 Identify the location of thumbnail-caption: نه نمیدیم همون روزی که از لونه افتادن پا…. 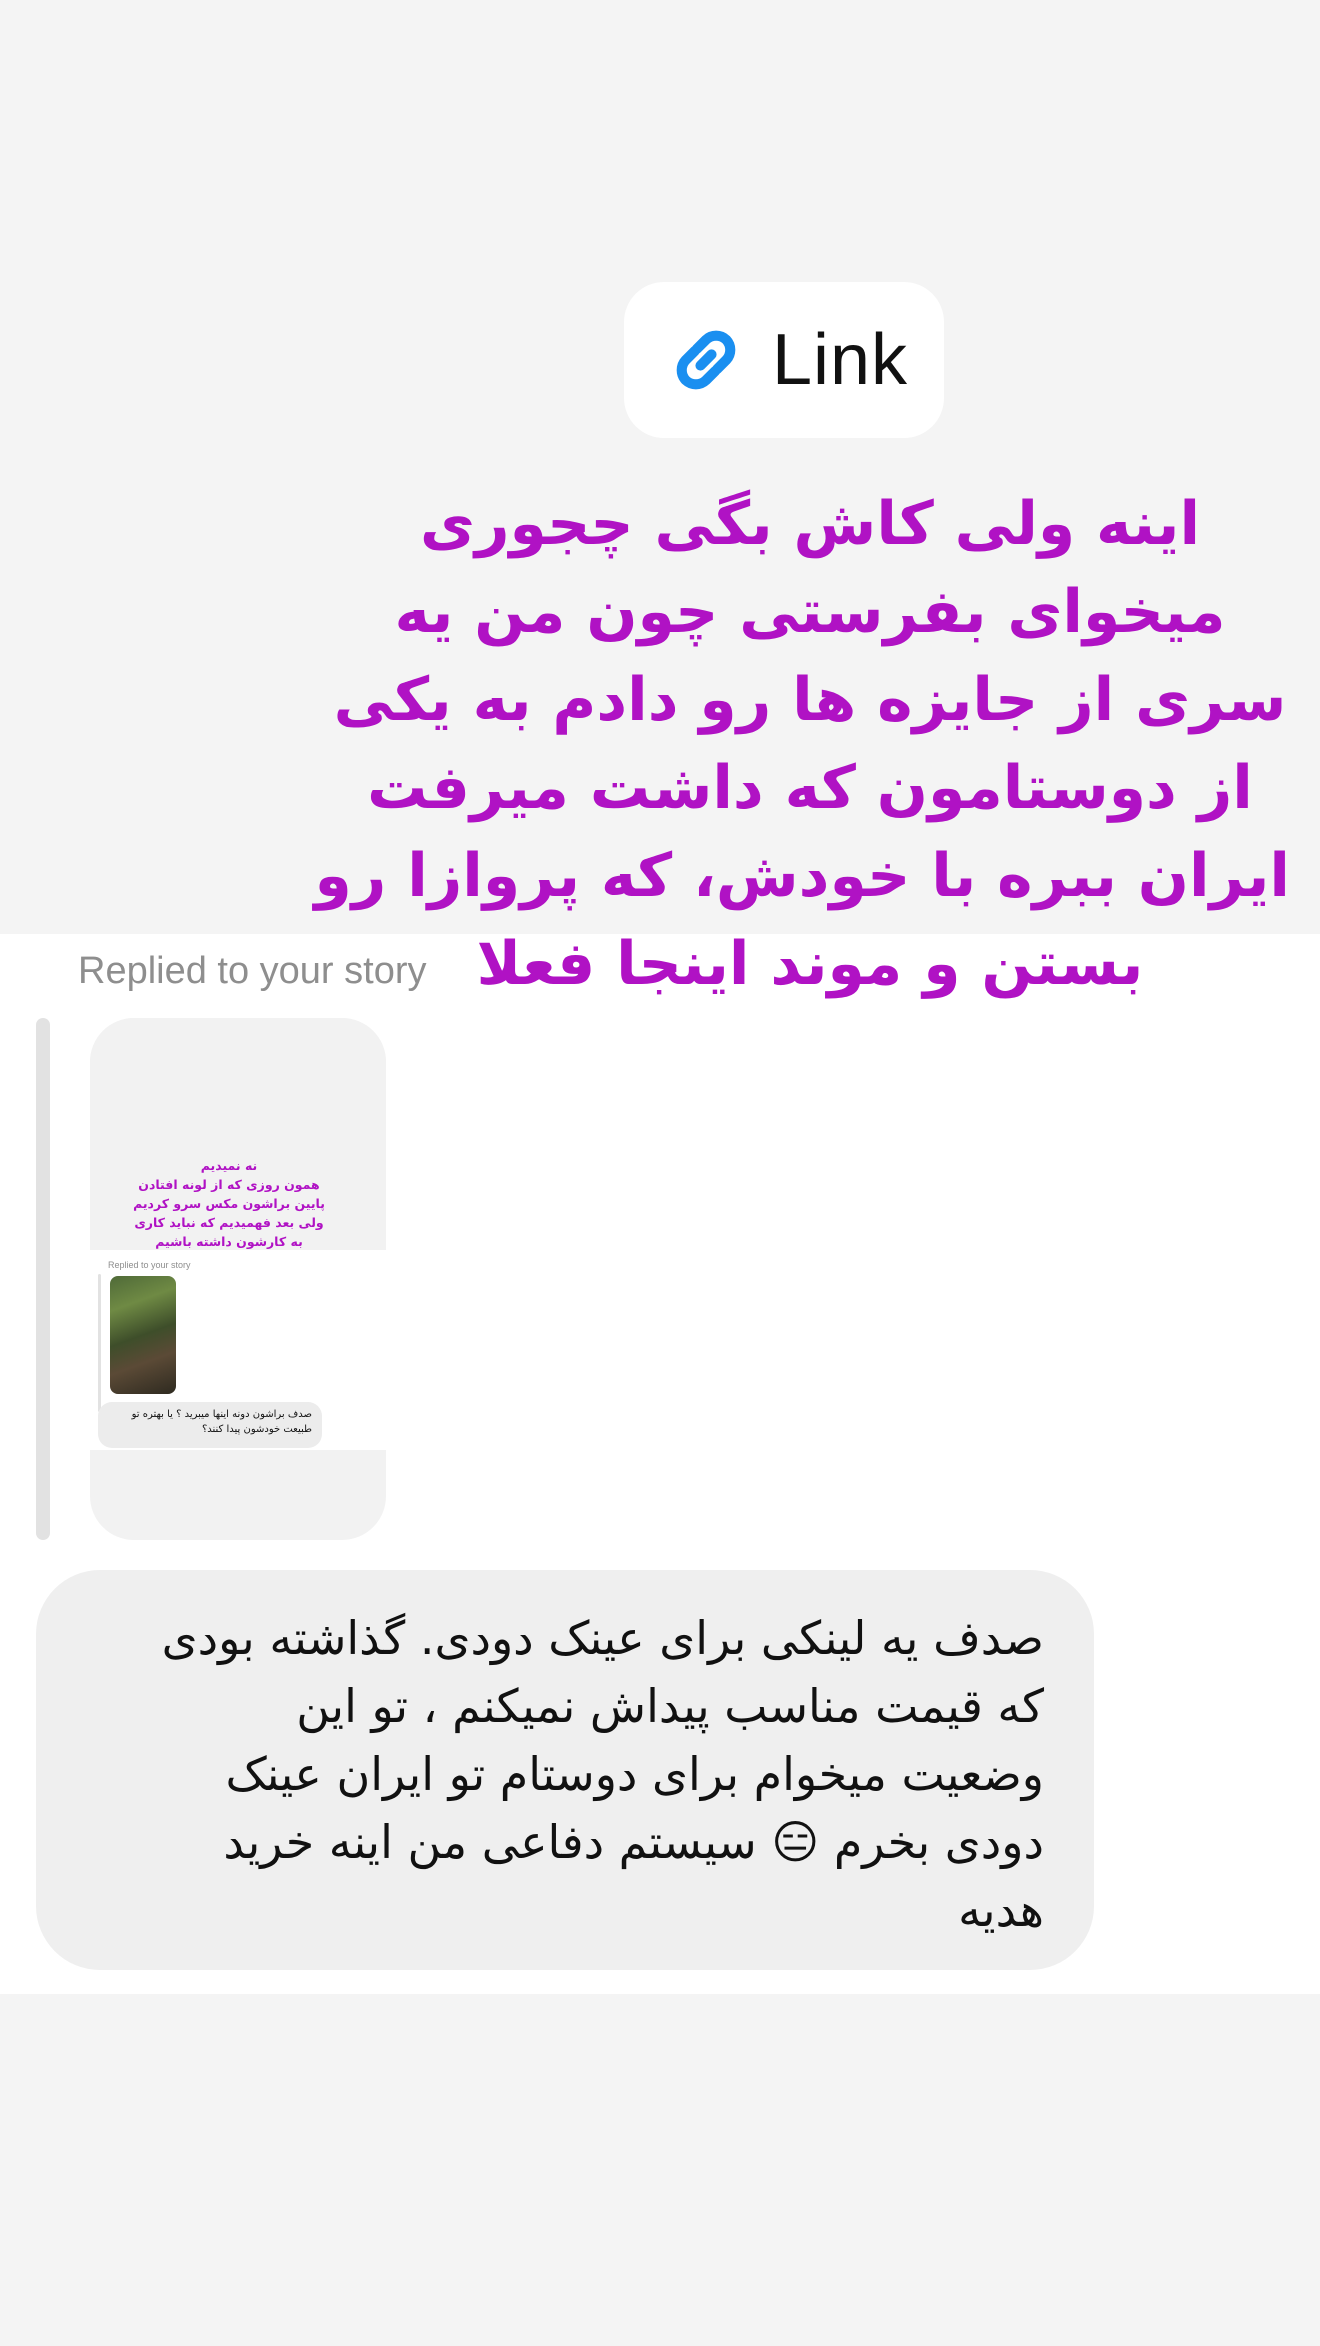
(229, 1203).